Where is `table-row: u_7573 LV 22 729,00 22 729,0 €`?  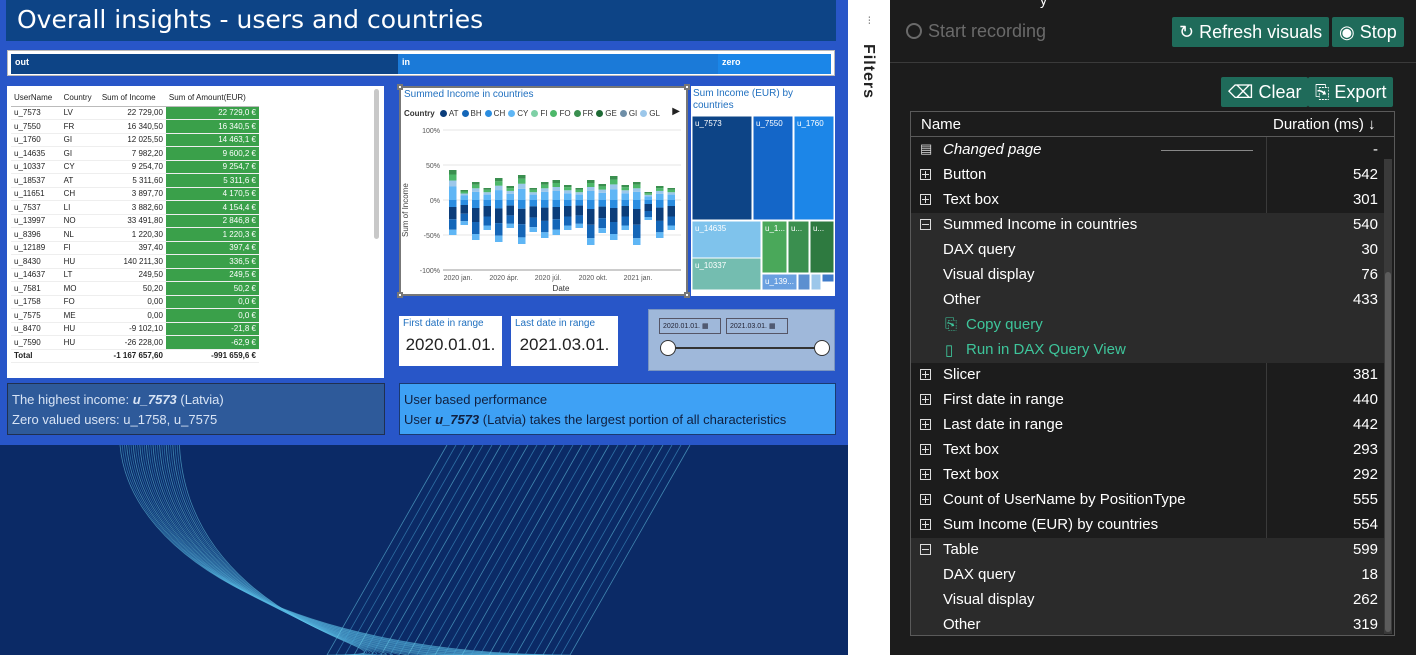 table-row: u_7573 LV 22 729,00 22 729,0 € is located at coordinates (135, 113).